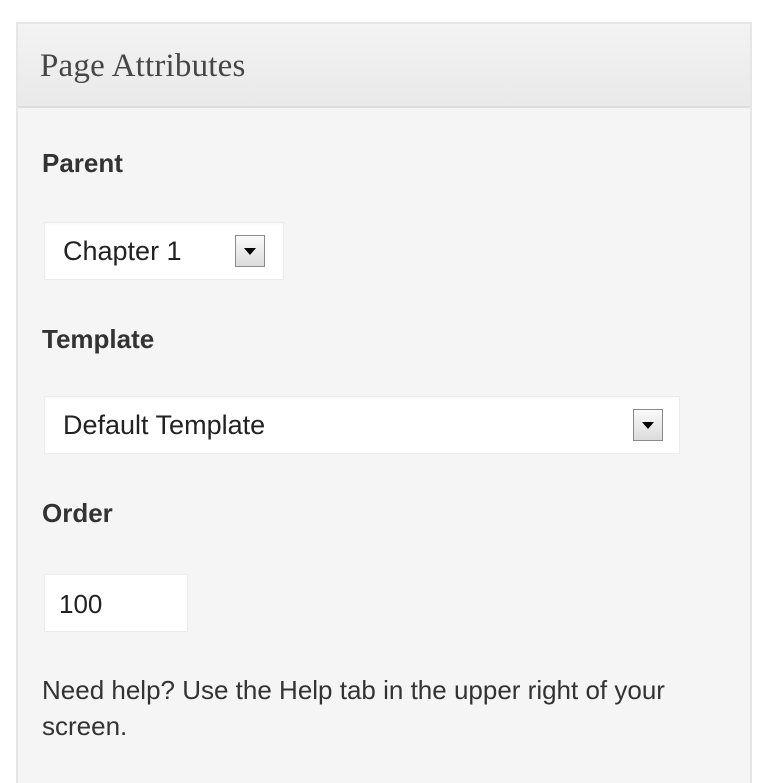  Describe the element at coordinates (362, 425) in the screenshot. I see `template-select: Default Template` at that location.